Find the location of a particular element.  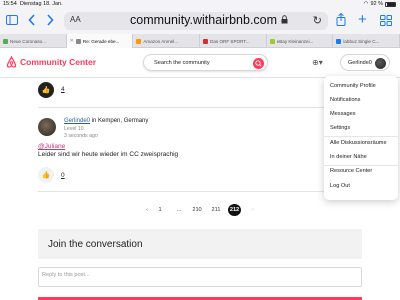

new-tab-icon: + is located at coordinates (362, 19).